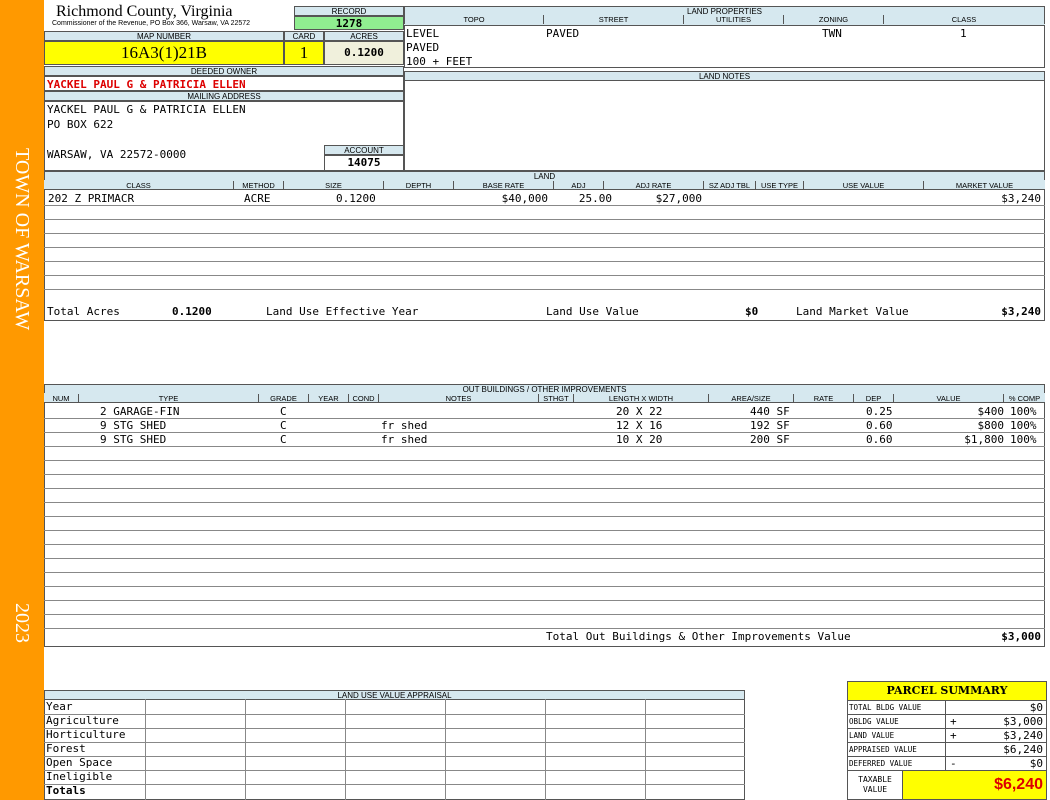 The height and width of the screenshot is (800, 1050). I want to click on summary-row: OBLDG VALUE + $3,000, so click(947, 722).